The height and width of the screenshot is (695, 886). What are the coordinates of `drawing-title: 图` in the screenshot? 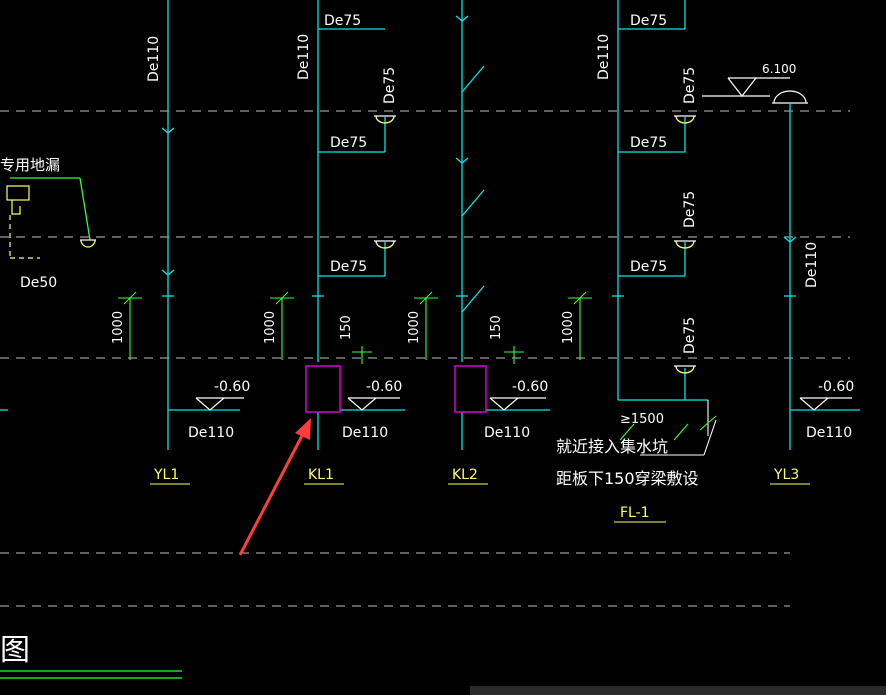 It's located at (15, 650).